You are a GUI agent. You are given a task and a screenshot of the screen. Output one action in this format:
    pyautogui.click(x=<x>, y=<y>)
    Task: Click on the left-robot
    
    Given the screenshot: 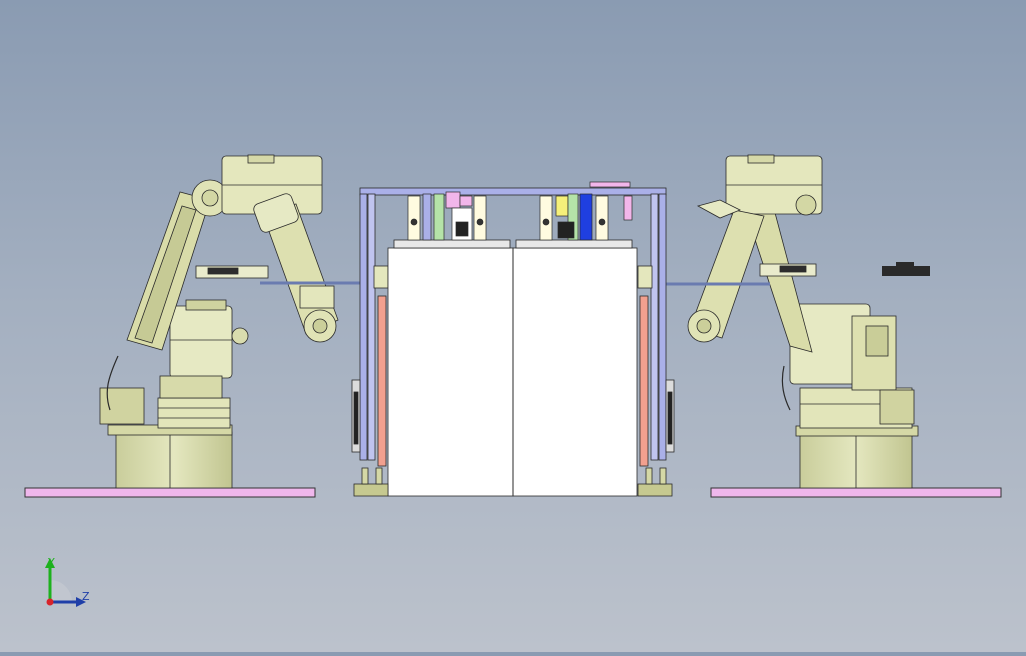 What is the action you would take?
    pyautogui.click(x=230, y=321)
    